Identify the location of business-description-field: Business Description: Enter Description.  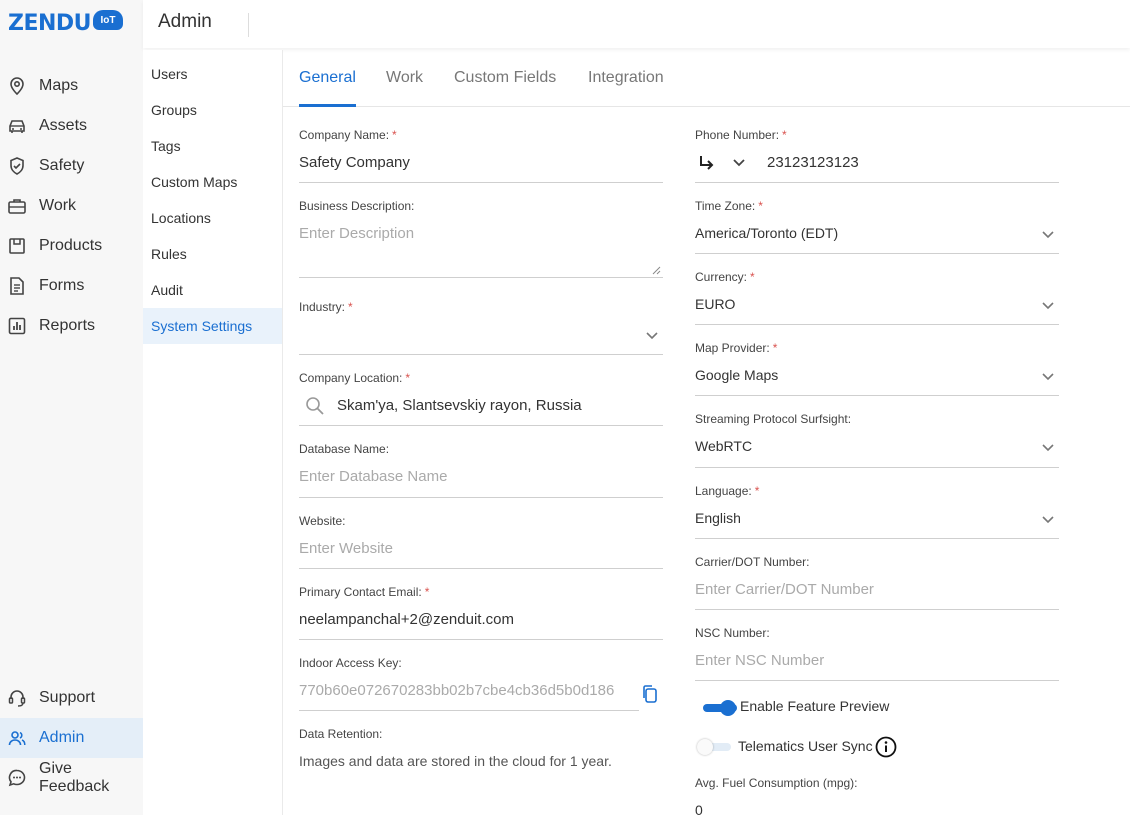
(481, 239).